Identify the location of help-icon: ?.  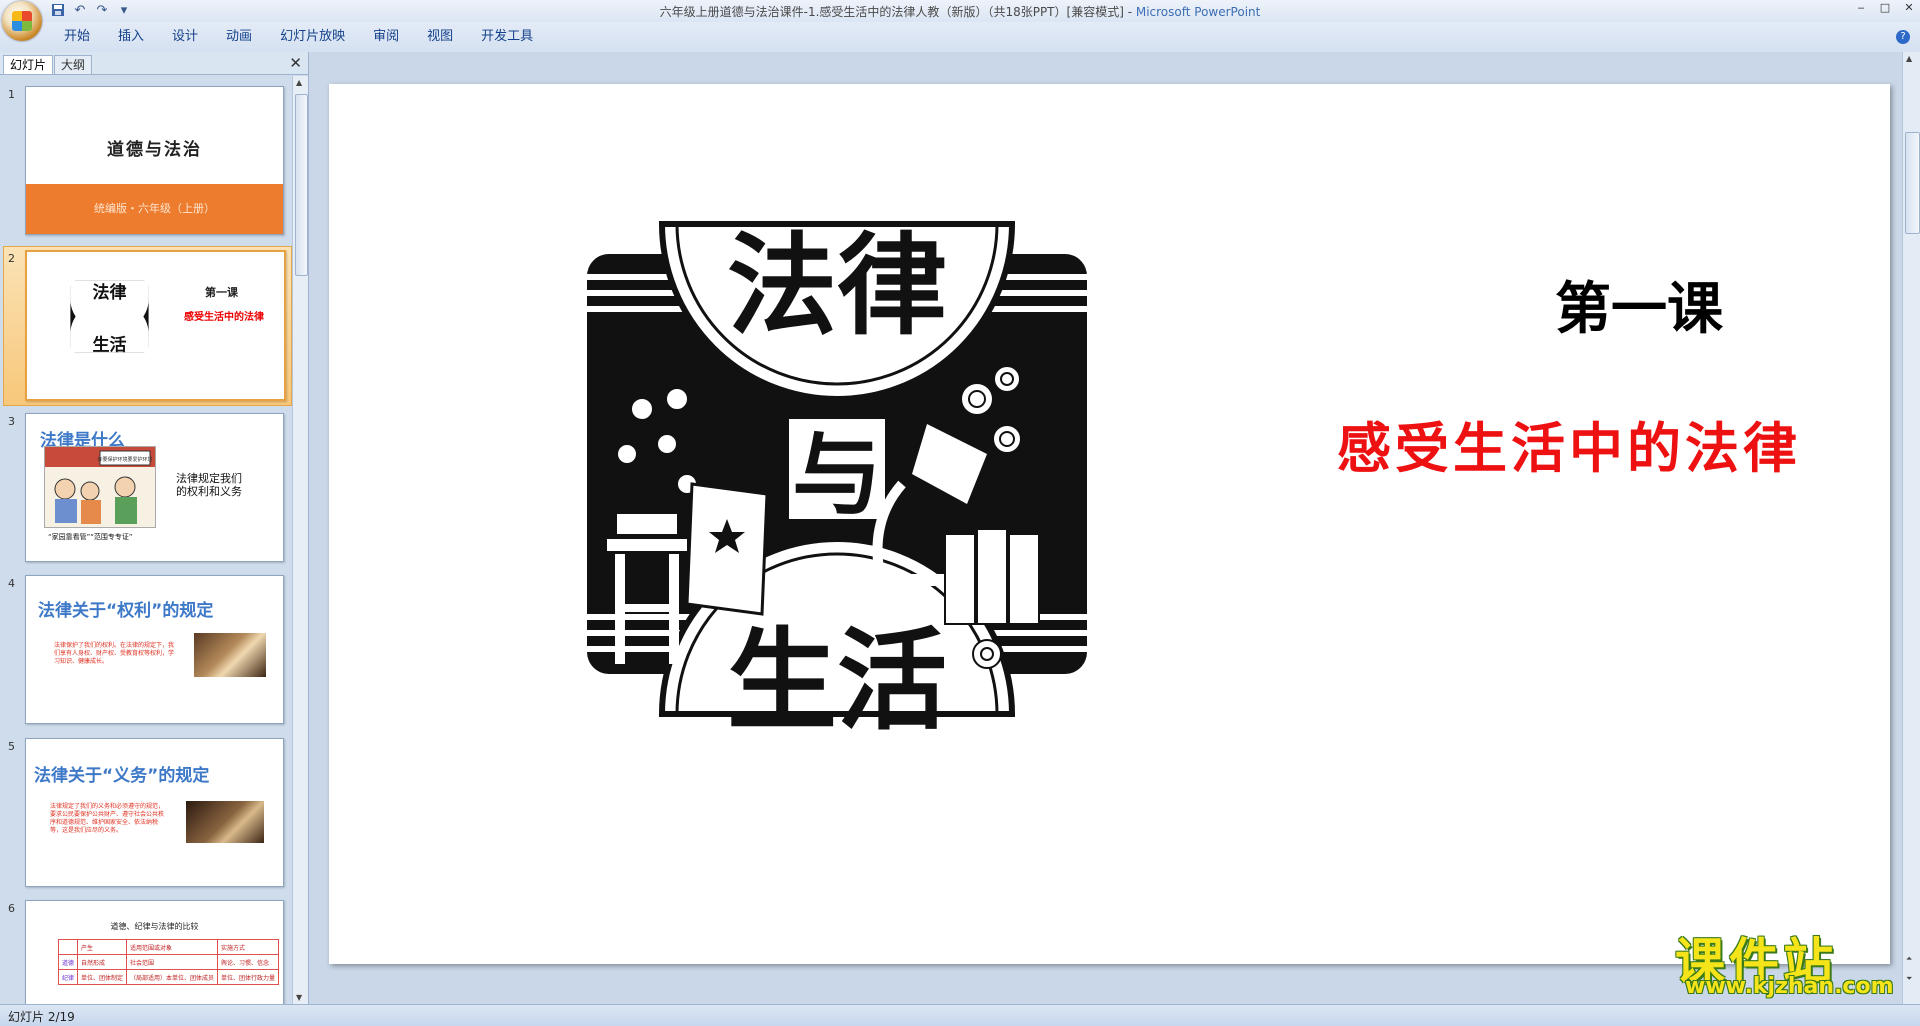
(1903, 37).